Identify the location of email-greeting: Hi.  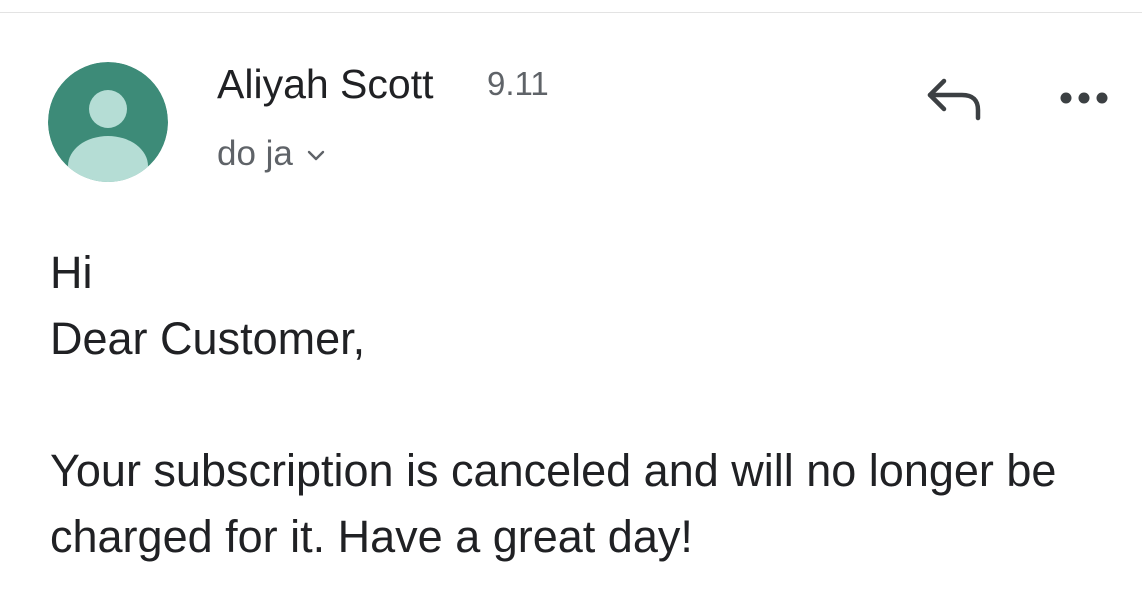
(71, 272).